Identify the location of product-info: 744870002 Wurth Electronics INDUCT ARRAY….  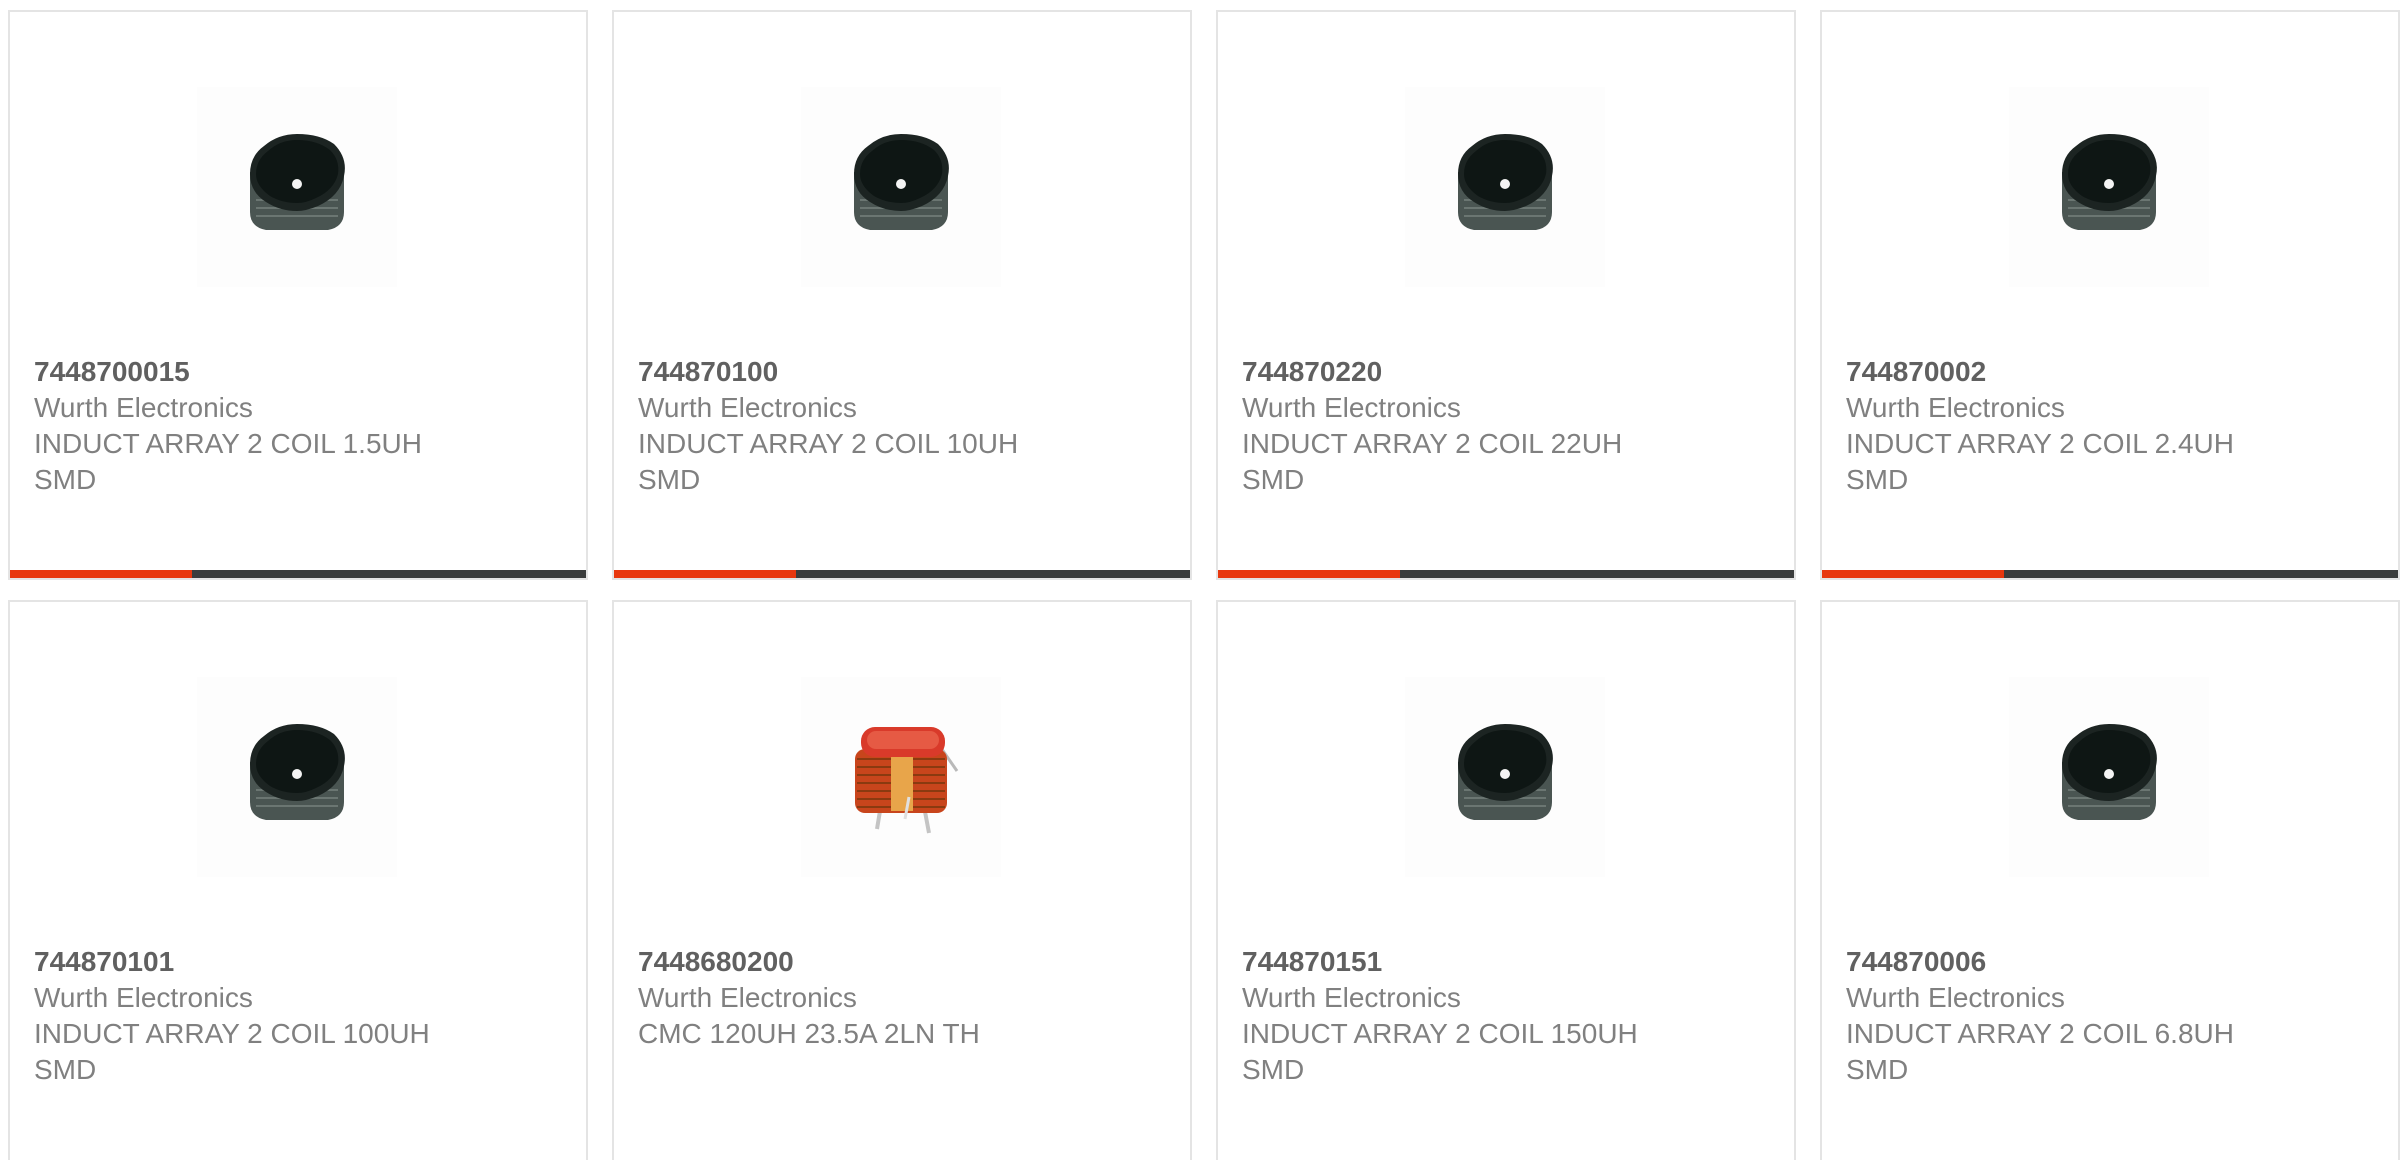
(2110, 426).